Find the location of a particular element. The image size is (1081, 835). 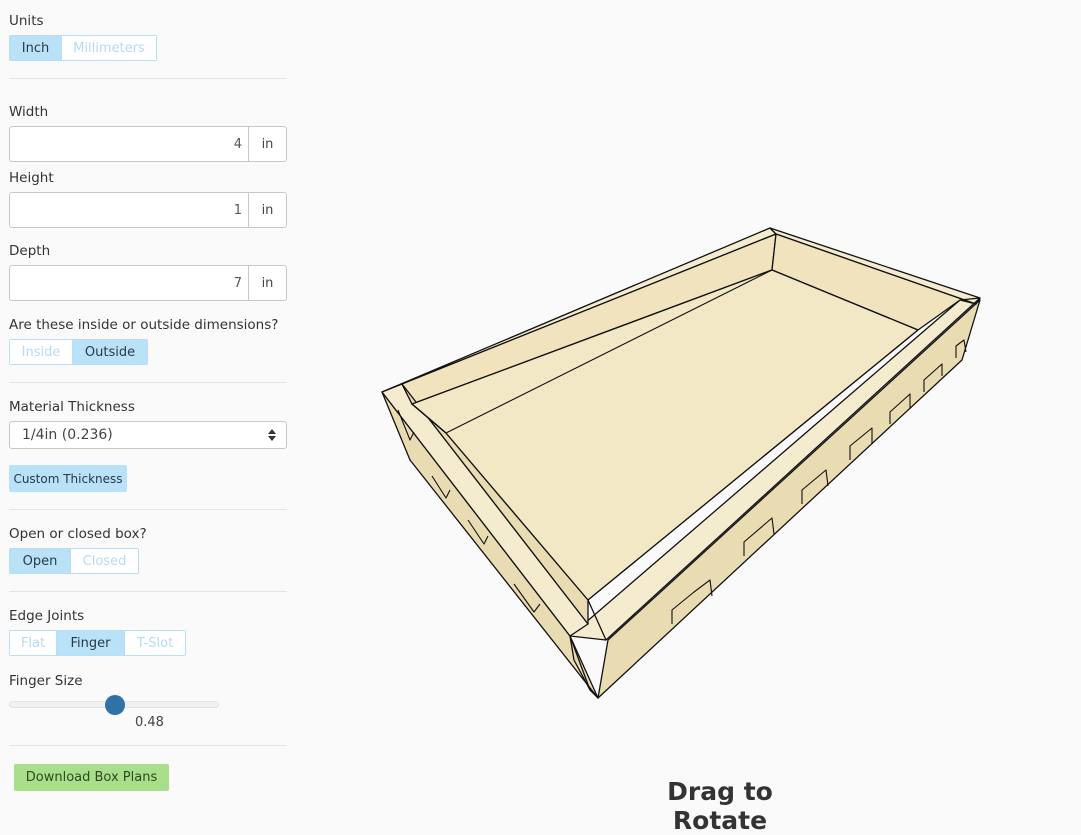

width-input is located at coordinates (129, 144).